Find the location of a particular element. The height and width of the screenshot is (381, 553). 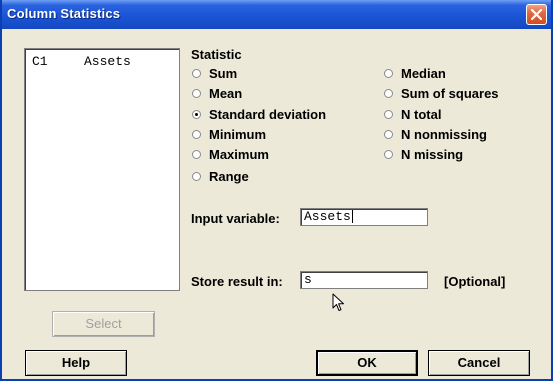

ok-button: OK is located at coordinates (367, 363).